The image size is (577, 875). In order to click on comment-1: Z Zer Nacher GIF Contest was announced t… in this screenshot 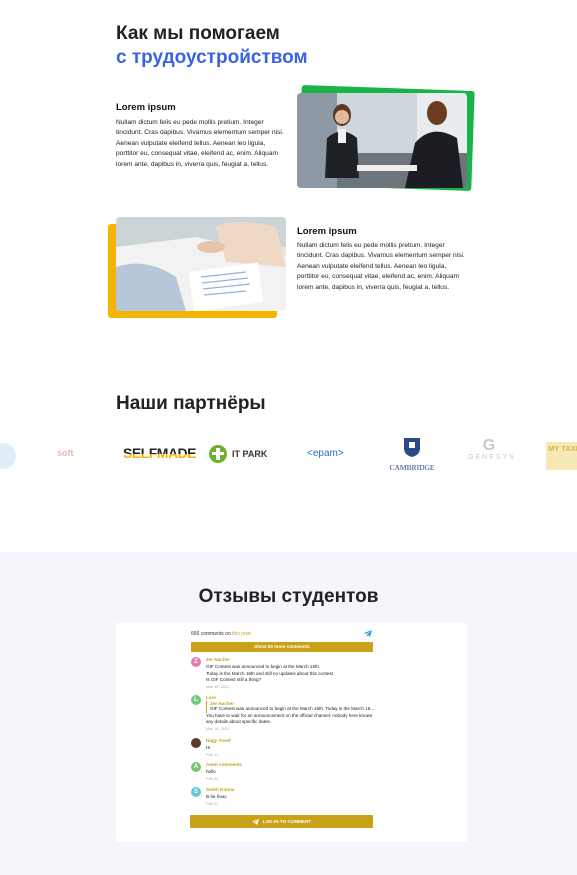, I will do `click(286, 673)`.